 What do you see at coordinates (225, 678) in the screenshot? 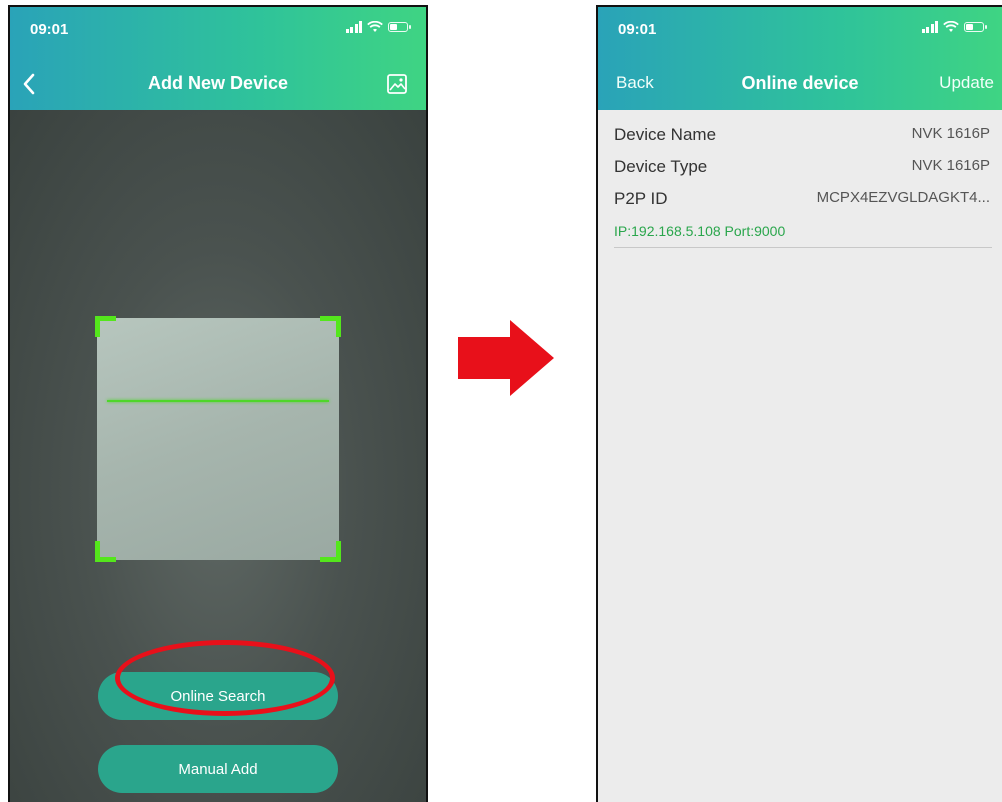
I see `highlight-ellipse` at bounding box center [225, 678].